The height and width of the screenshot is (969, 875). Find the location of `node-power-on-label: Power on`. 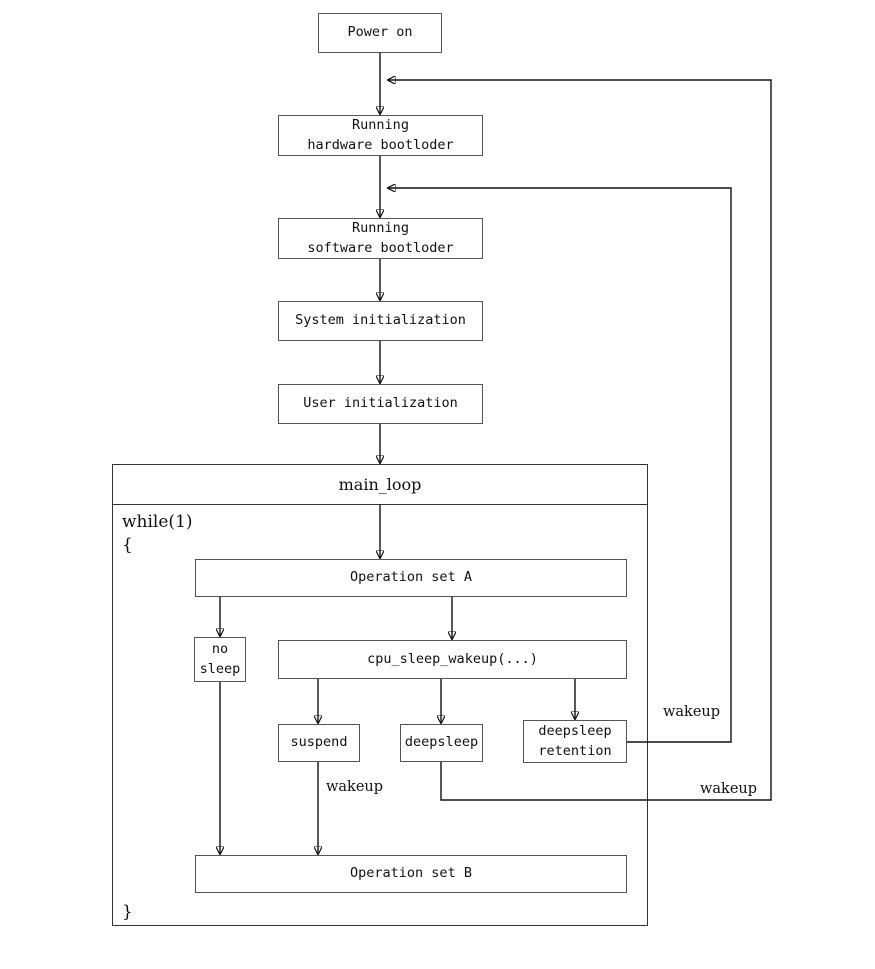

node-power-on-label: Power on is located at coordinates (380, 32).